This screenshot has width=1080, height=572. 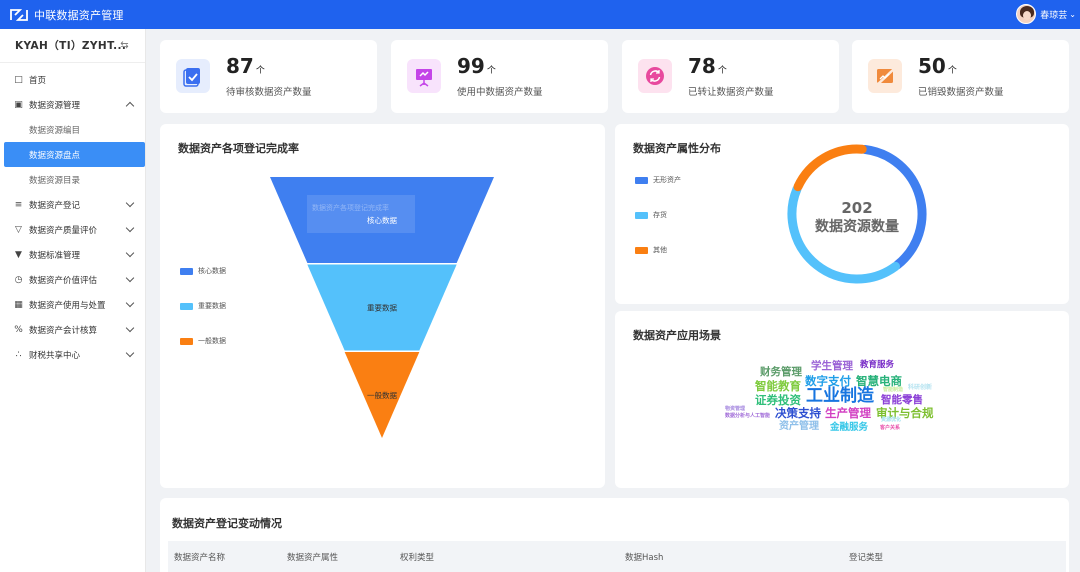 What do you see at coordinates (840, 396) in the screenshot?
I see `word-cloud-word: 工业制造` at bounding box center [840, 396].